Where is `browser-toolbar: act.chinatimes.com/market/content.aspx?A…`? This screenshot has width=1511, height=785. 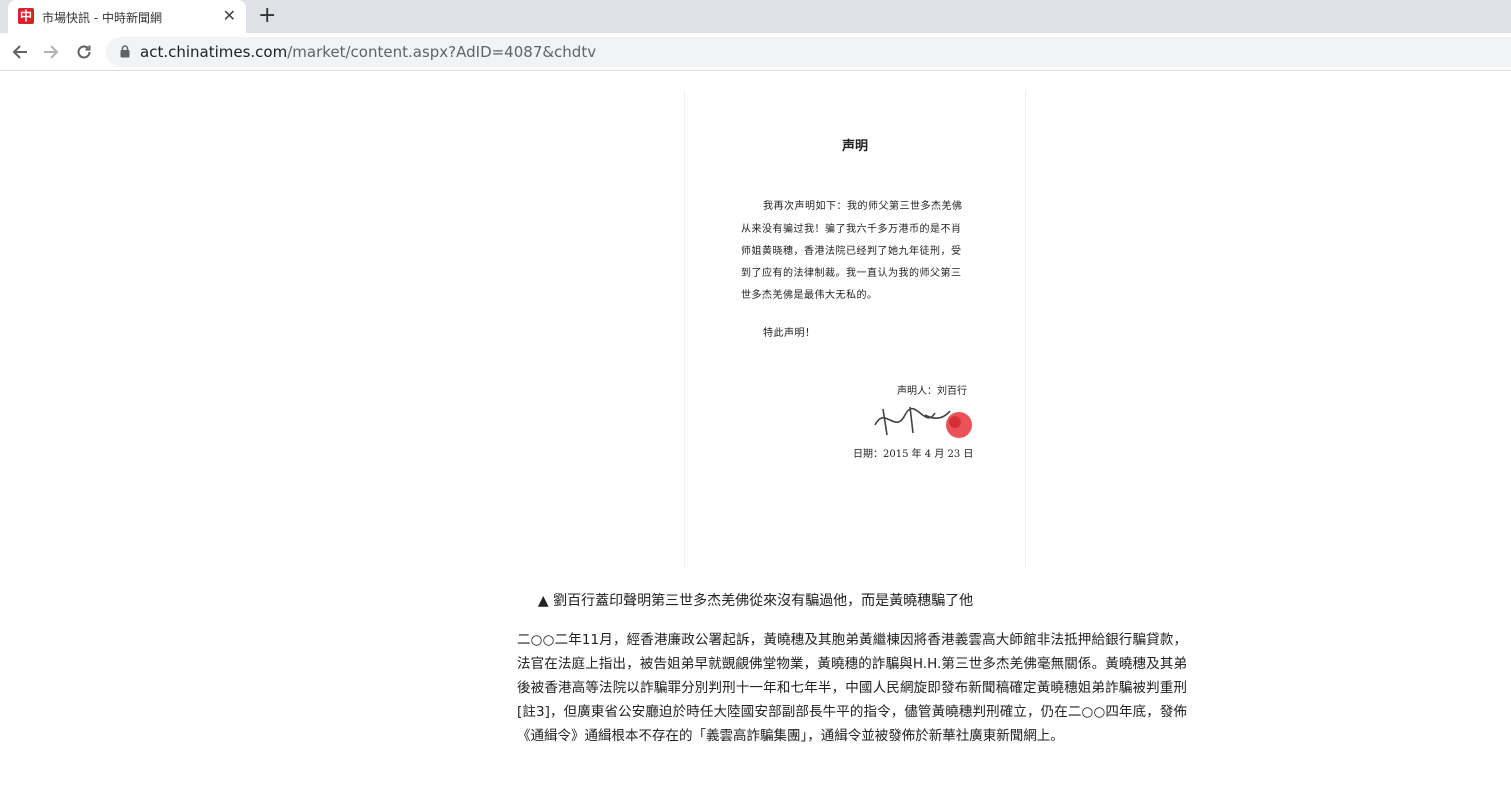 browser-toolbar: act.chinatimes.com/market/content.aspx?A… is located at coordinates (755, 52).